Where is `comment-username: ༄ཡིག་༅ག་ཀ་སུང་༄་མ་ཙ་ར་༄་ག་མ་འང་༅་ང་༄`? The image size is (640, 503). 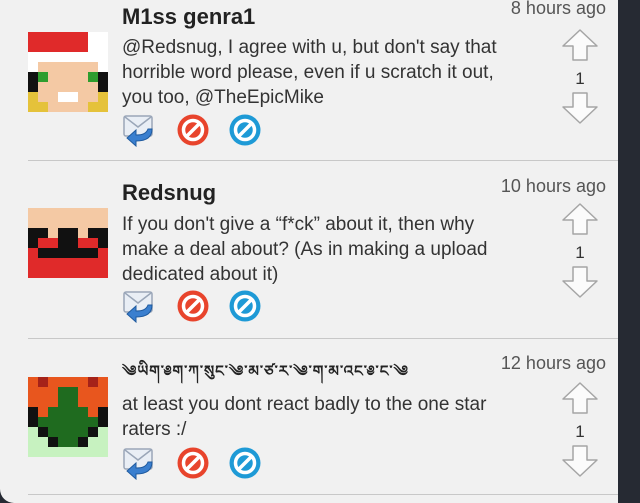
comment-username: ༄ཡིག་༅ག་ཀ་སུང་༄་མ་ཙ་ར་༄་ག་མ་འང་༅་ང་༄ is located at coordinates (265, 376).